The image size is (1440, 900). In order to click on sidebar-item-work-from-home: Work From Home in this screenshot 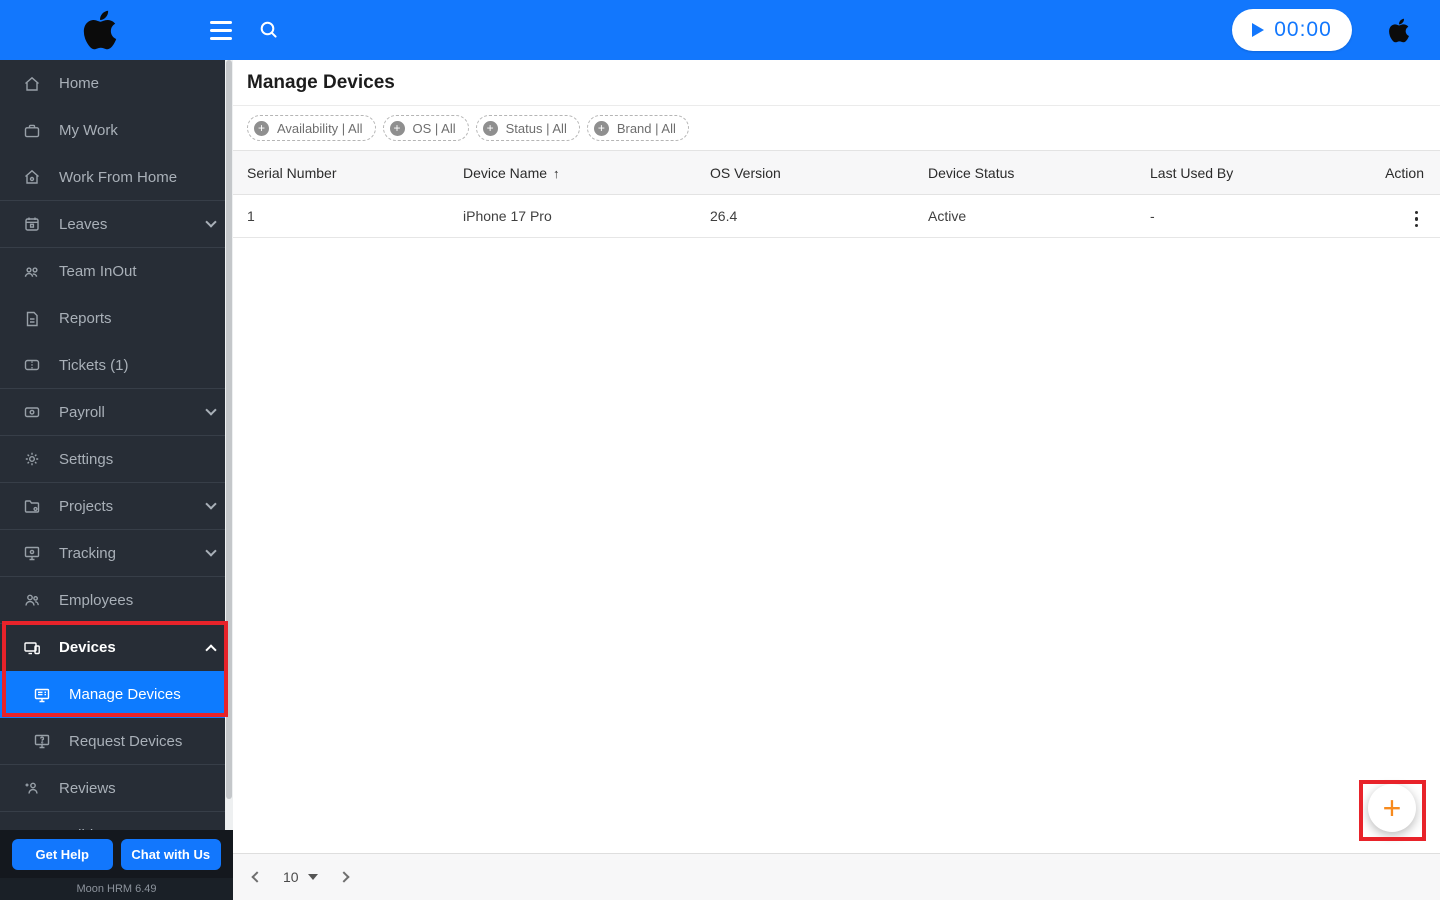, I will do `click(116, 177)`.